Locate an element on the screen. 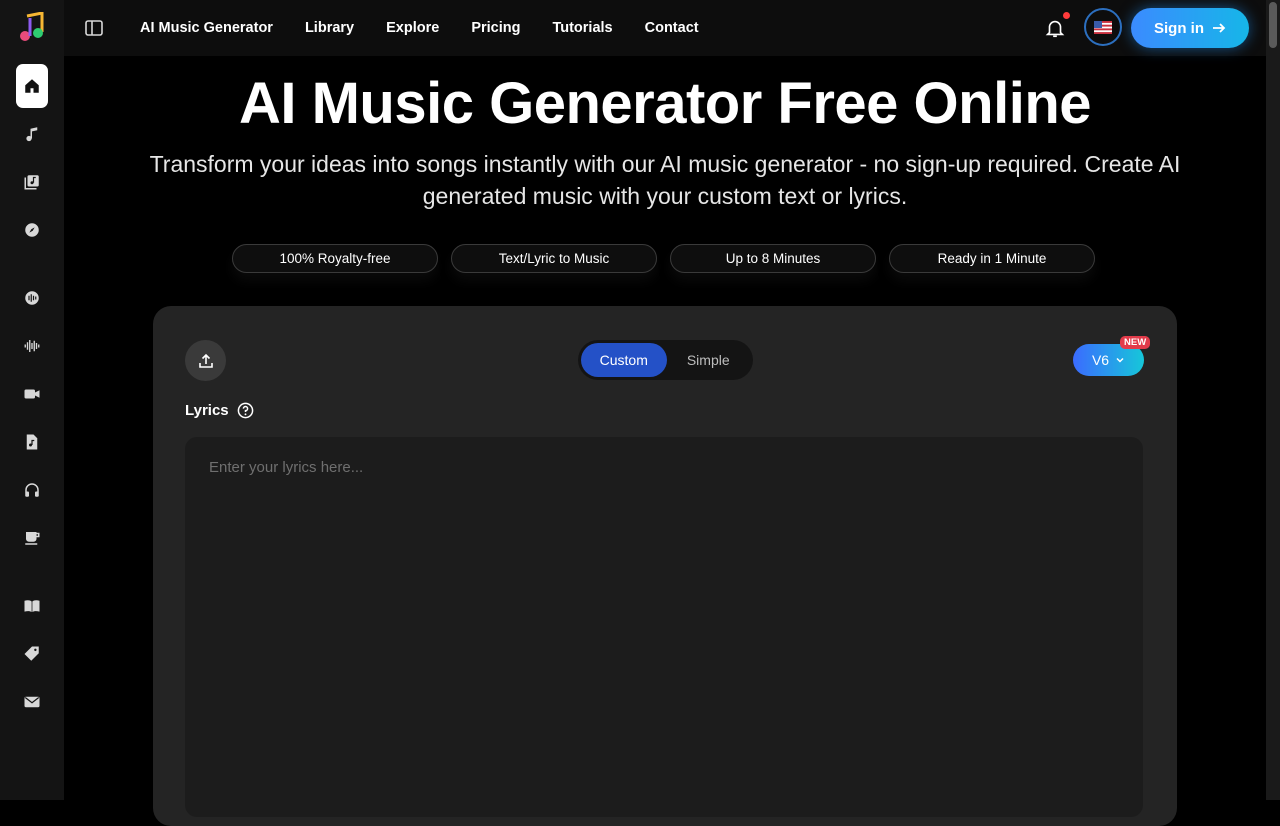  nav-link-tutorials: Tutorials is located at coordinates (582, 28).